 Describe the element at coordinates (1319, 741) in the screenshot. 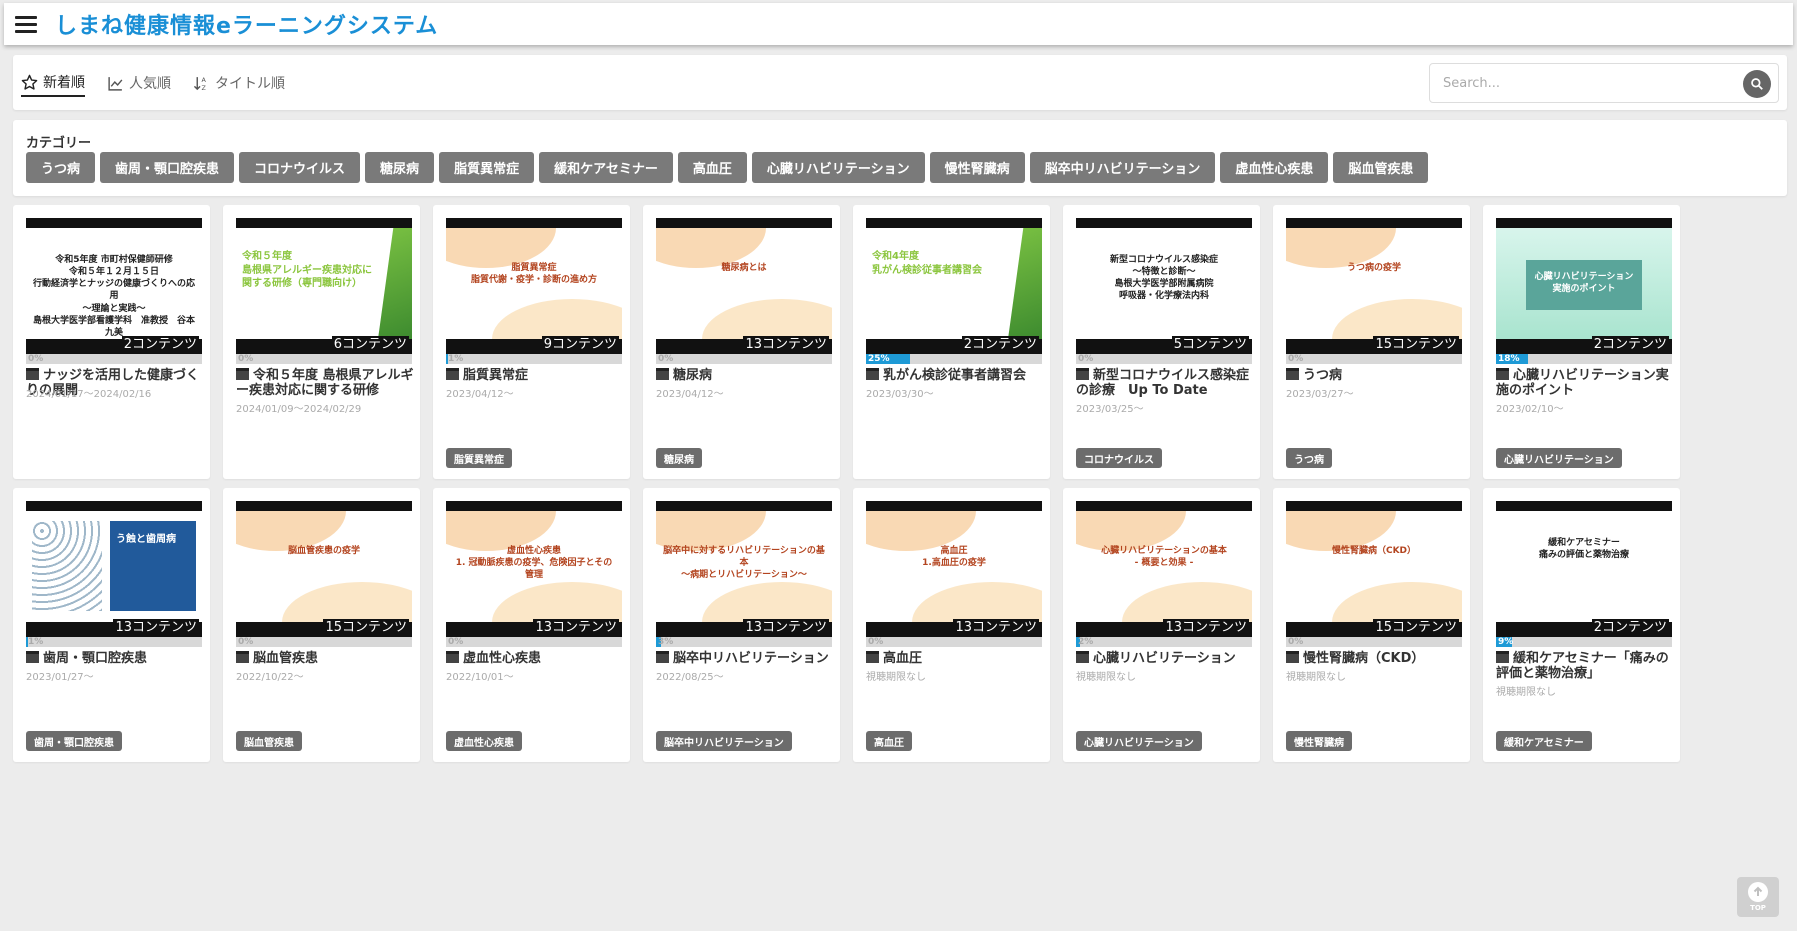

I see `course-tag: 慢性腎臓病` at that location.